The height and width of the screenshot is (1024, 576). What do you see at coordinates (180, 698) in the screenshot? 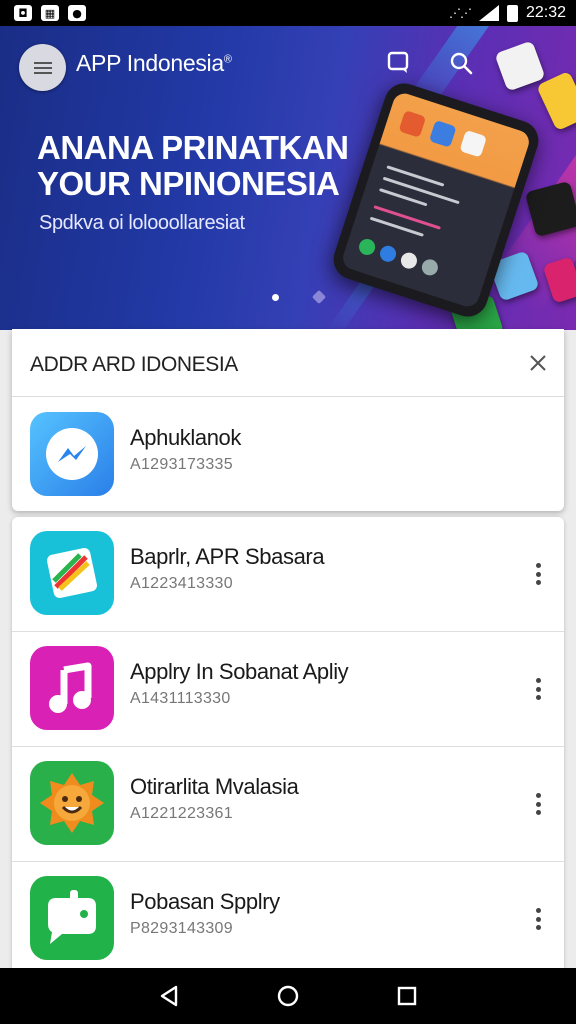
I see `app-id: A1431113330` at bounding box center [180, 698].